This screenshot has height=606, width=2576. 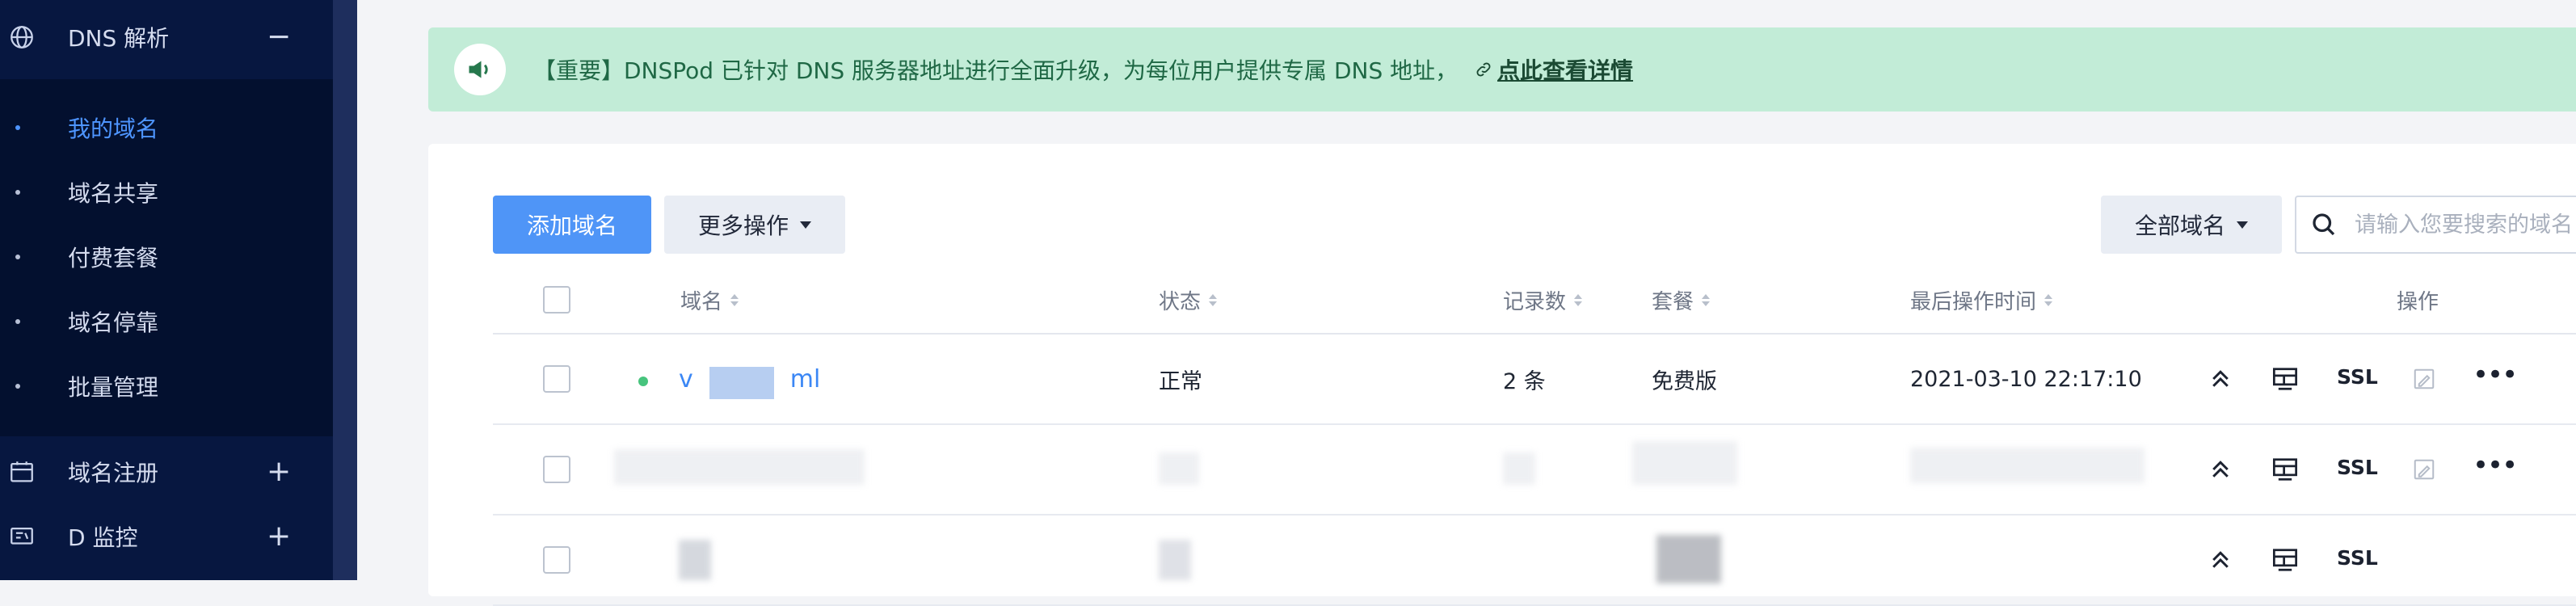 I want to click on column-label: 操作, so click(x=2418, y=302).